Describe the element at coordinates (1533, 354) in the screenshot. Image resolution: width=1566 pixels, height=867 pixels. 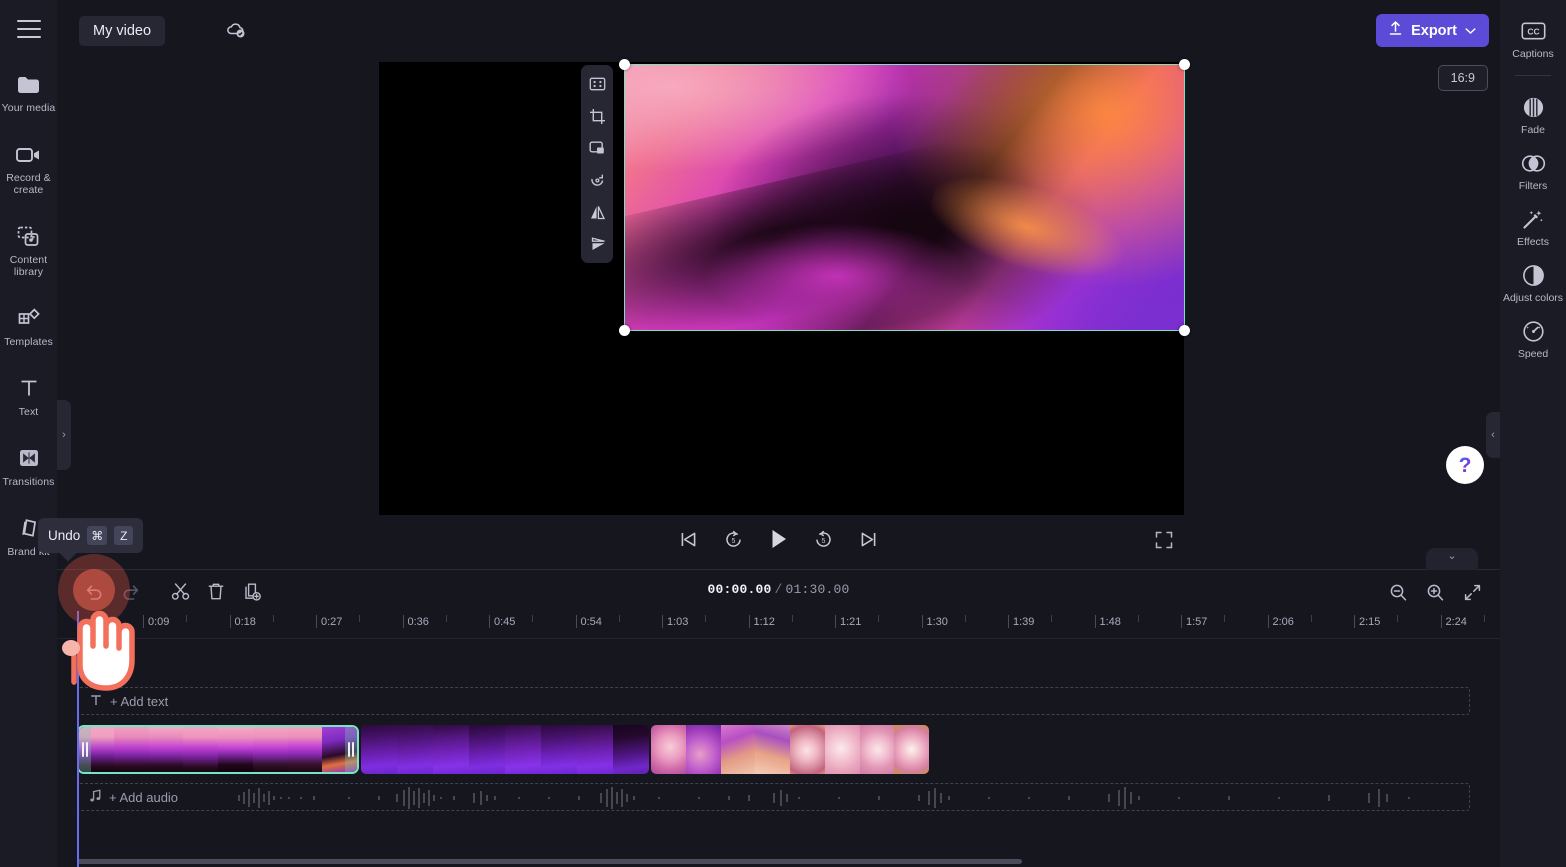
I see `sidebar-item-label: Speed` at that location.